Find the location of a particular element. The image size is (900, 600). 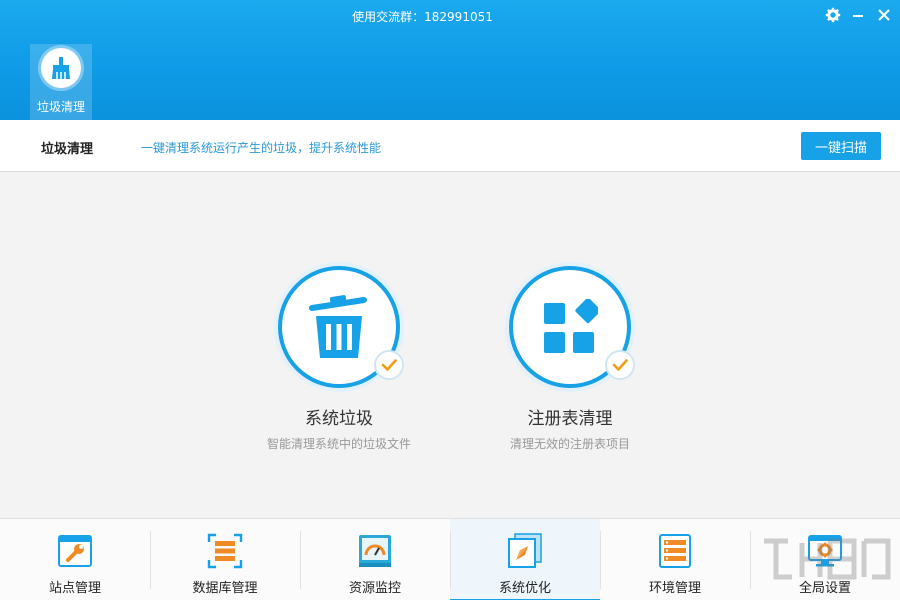

nav-system-optimize: 系统优化 is located at coordinates (525, 559).